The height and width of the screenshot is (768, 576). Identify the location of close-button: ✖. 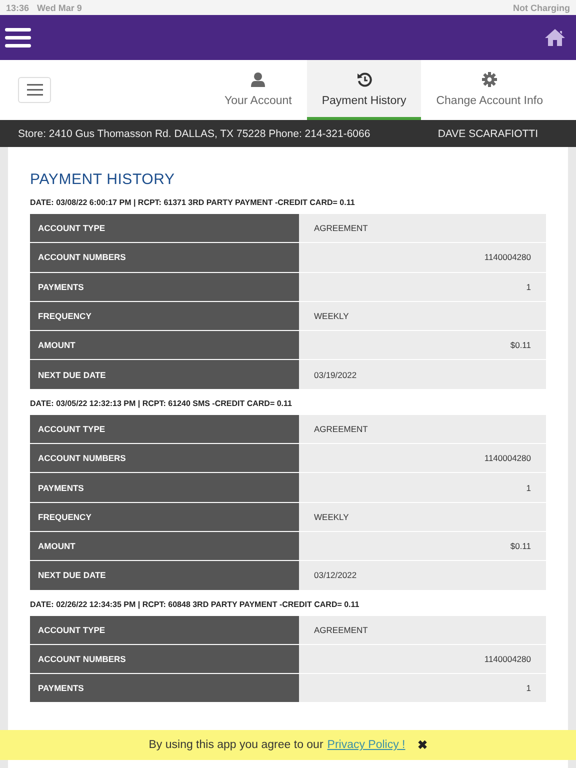
(422, 745).